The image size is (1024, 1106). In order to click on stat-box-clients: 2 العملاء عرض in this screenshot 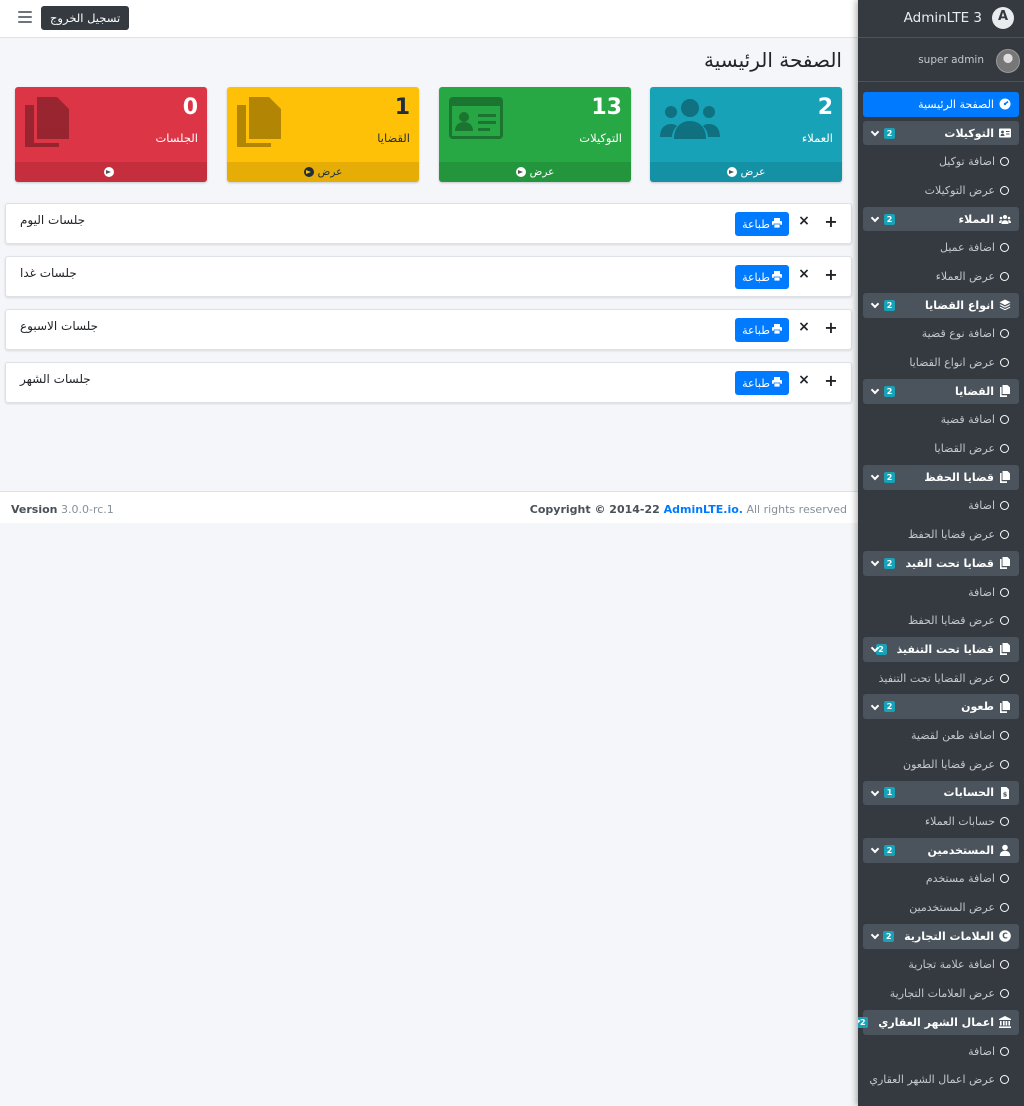, I will do `click(746, 134)`.